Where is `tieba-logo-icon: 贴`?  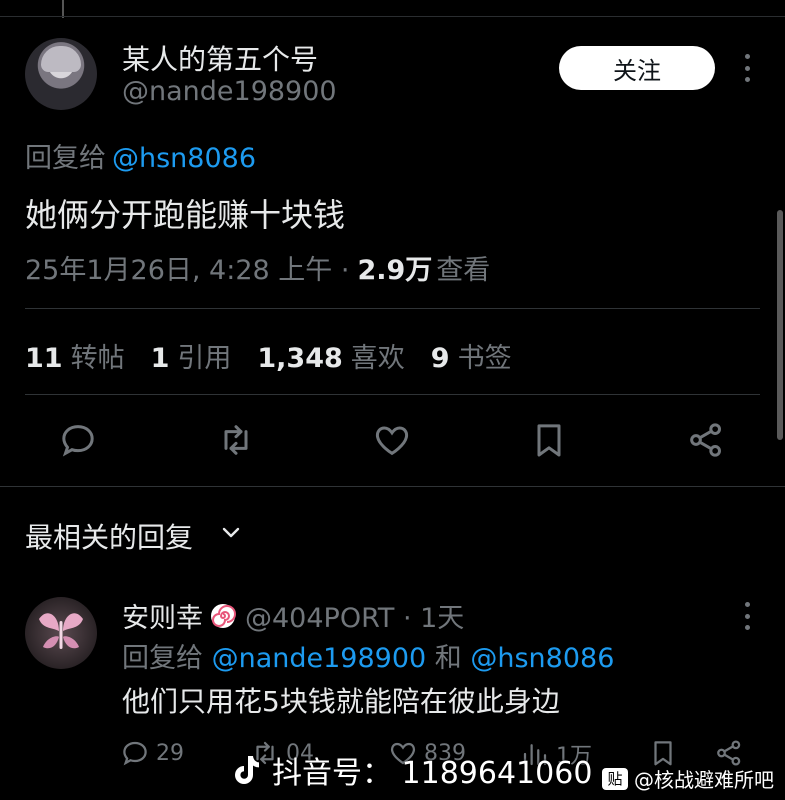 tieba-logo-icon: 贴 is located at coordinates (615, 778).